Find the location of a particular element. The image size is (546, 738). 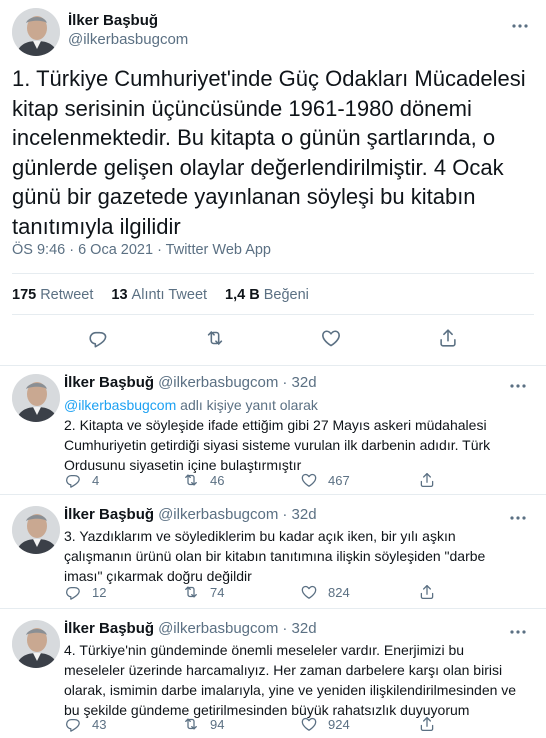

like-button: 467 is located at coordinates (359, 480).